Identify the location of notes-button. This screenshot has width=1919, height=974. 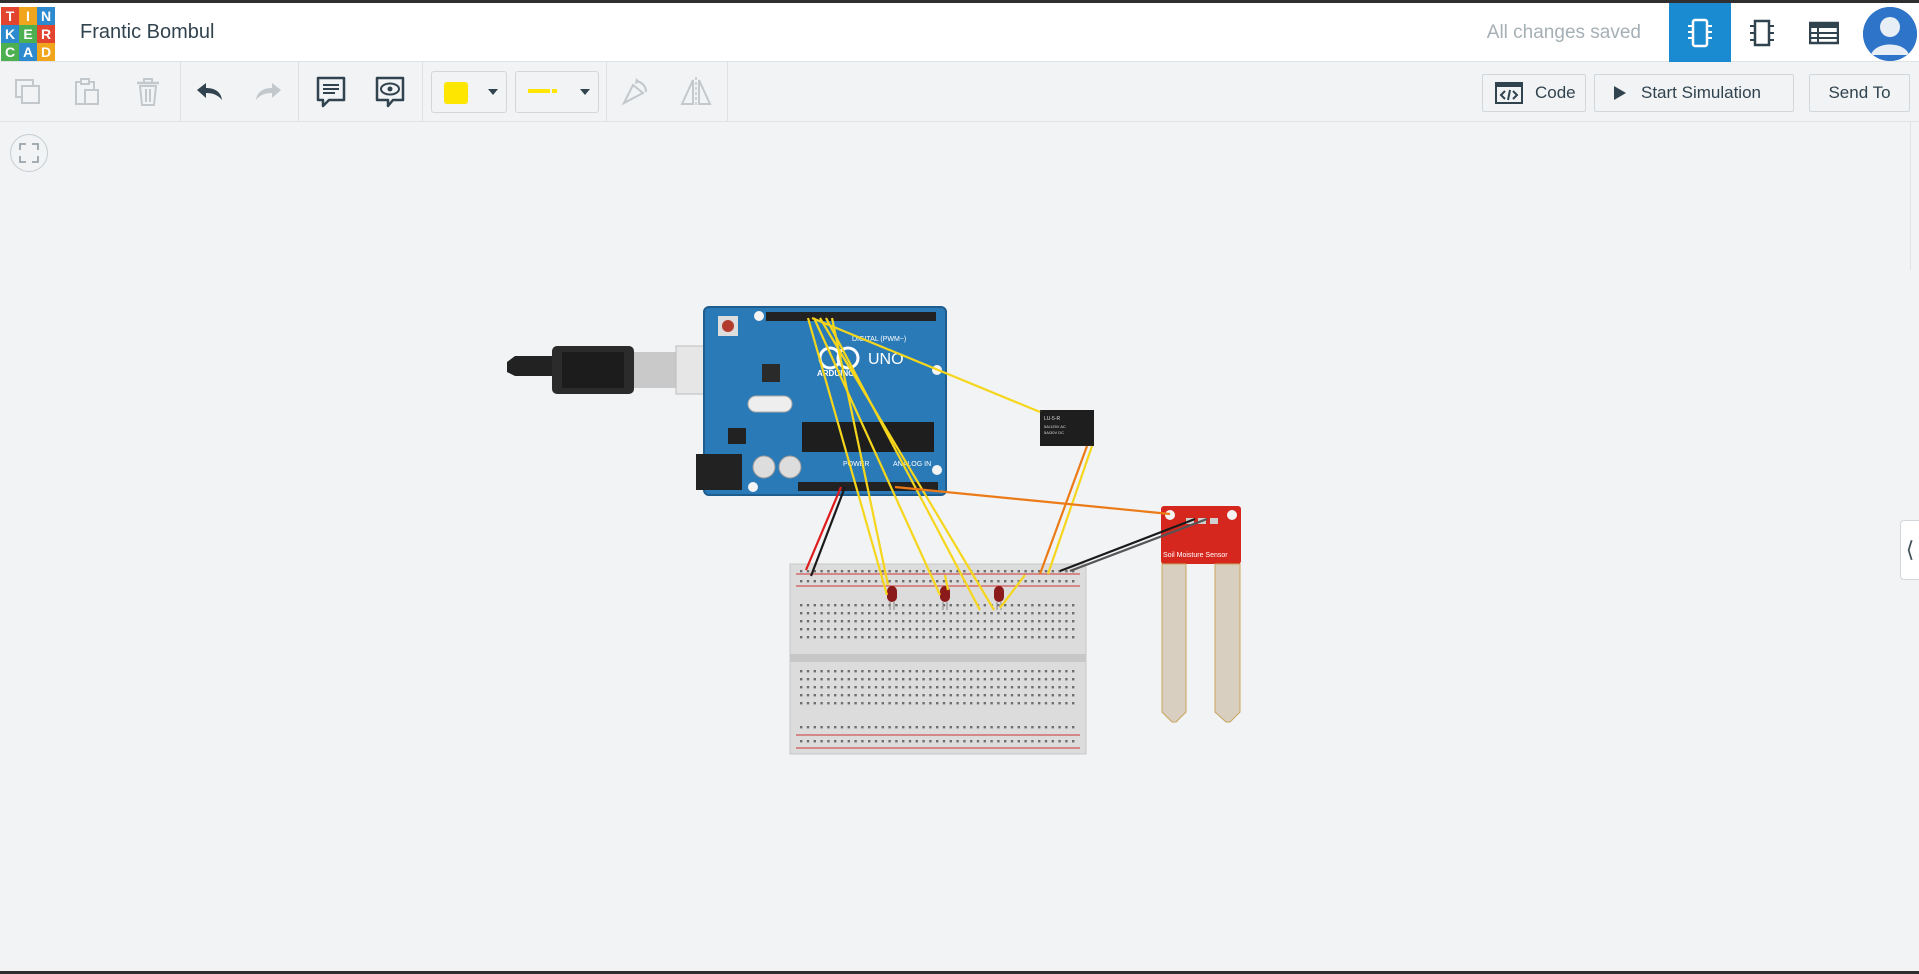
(331, 92).